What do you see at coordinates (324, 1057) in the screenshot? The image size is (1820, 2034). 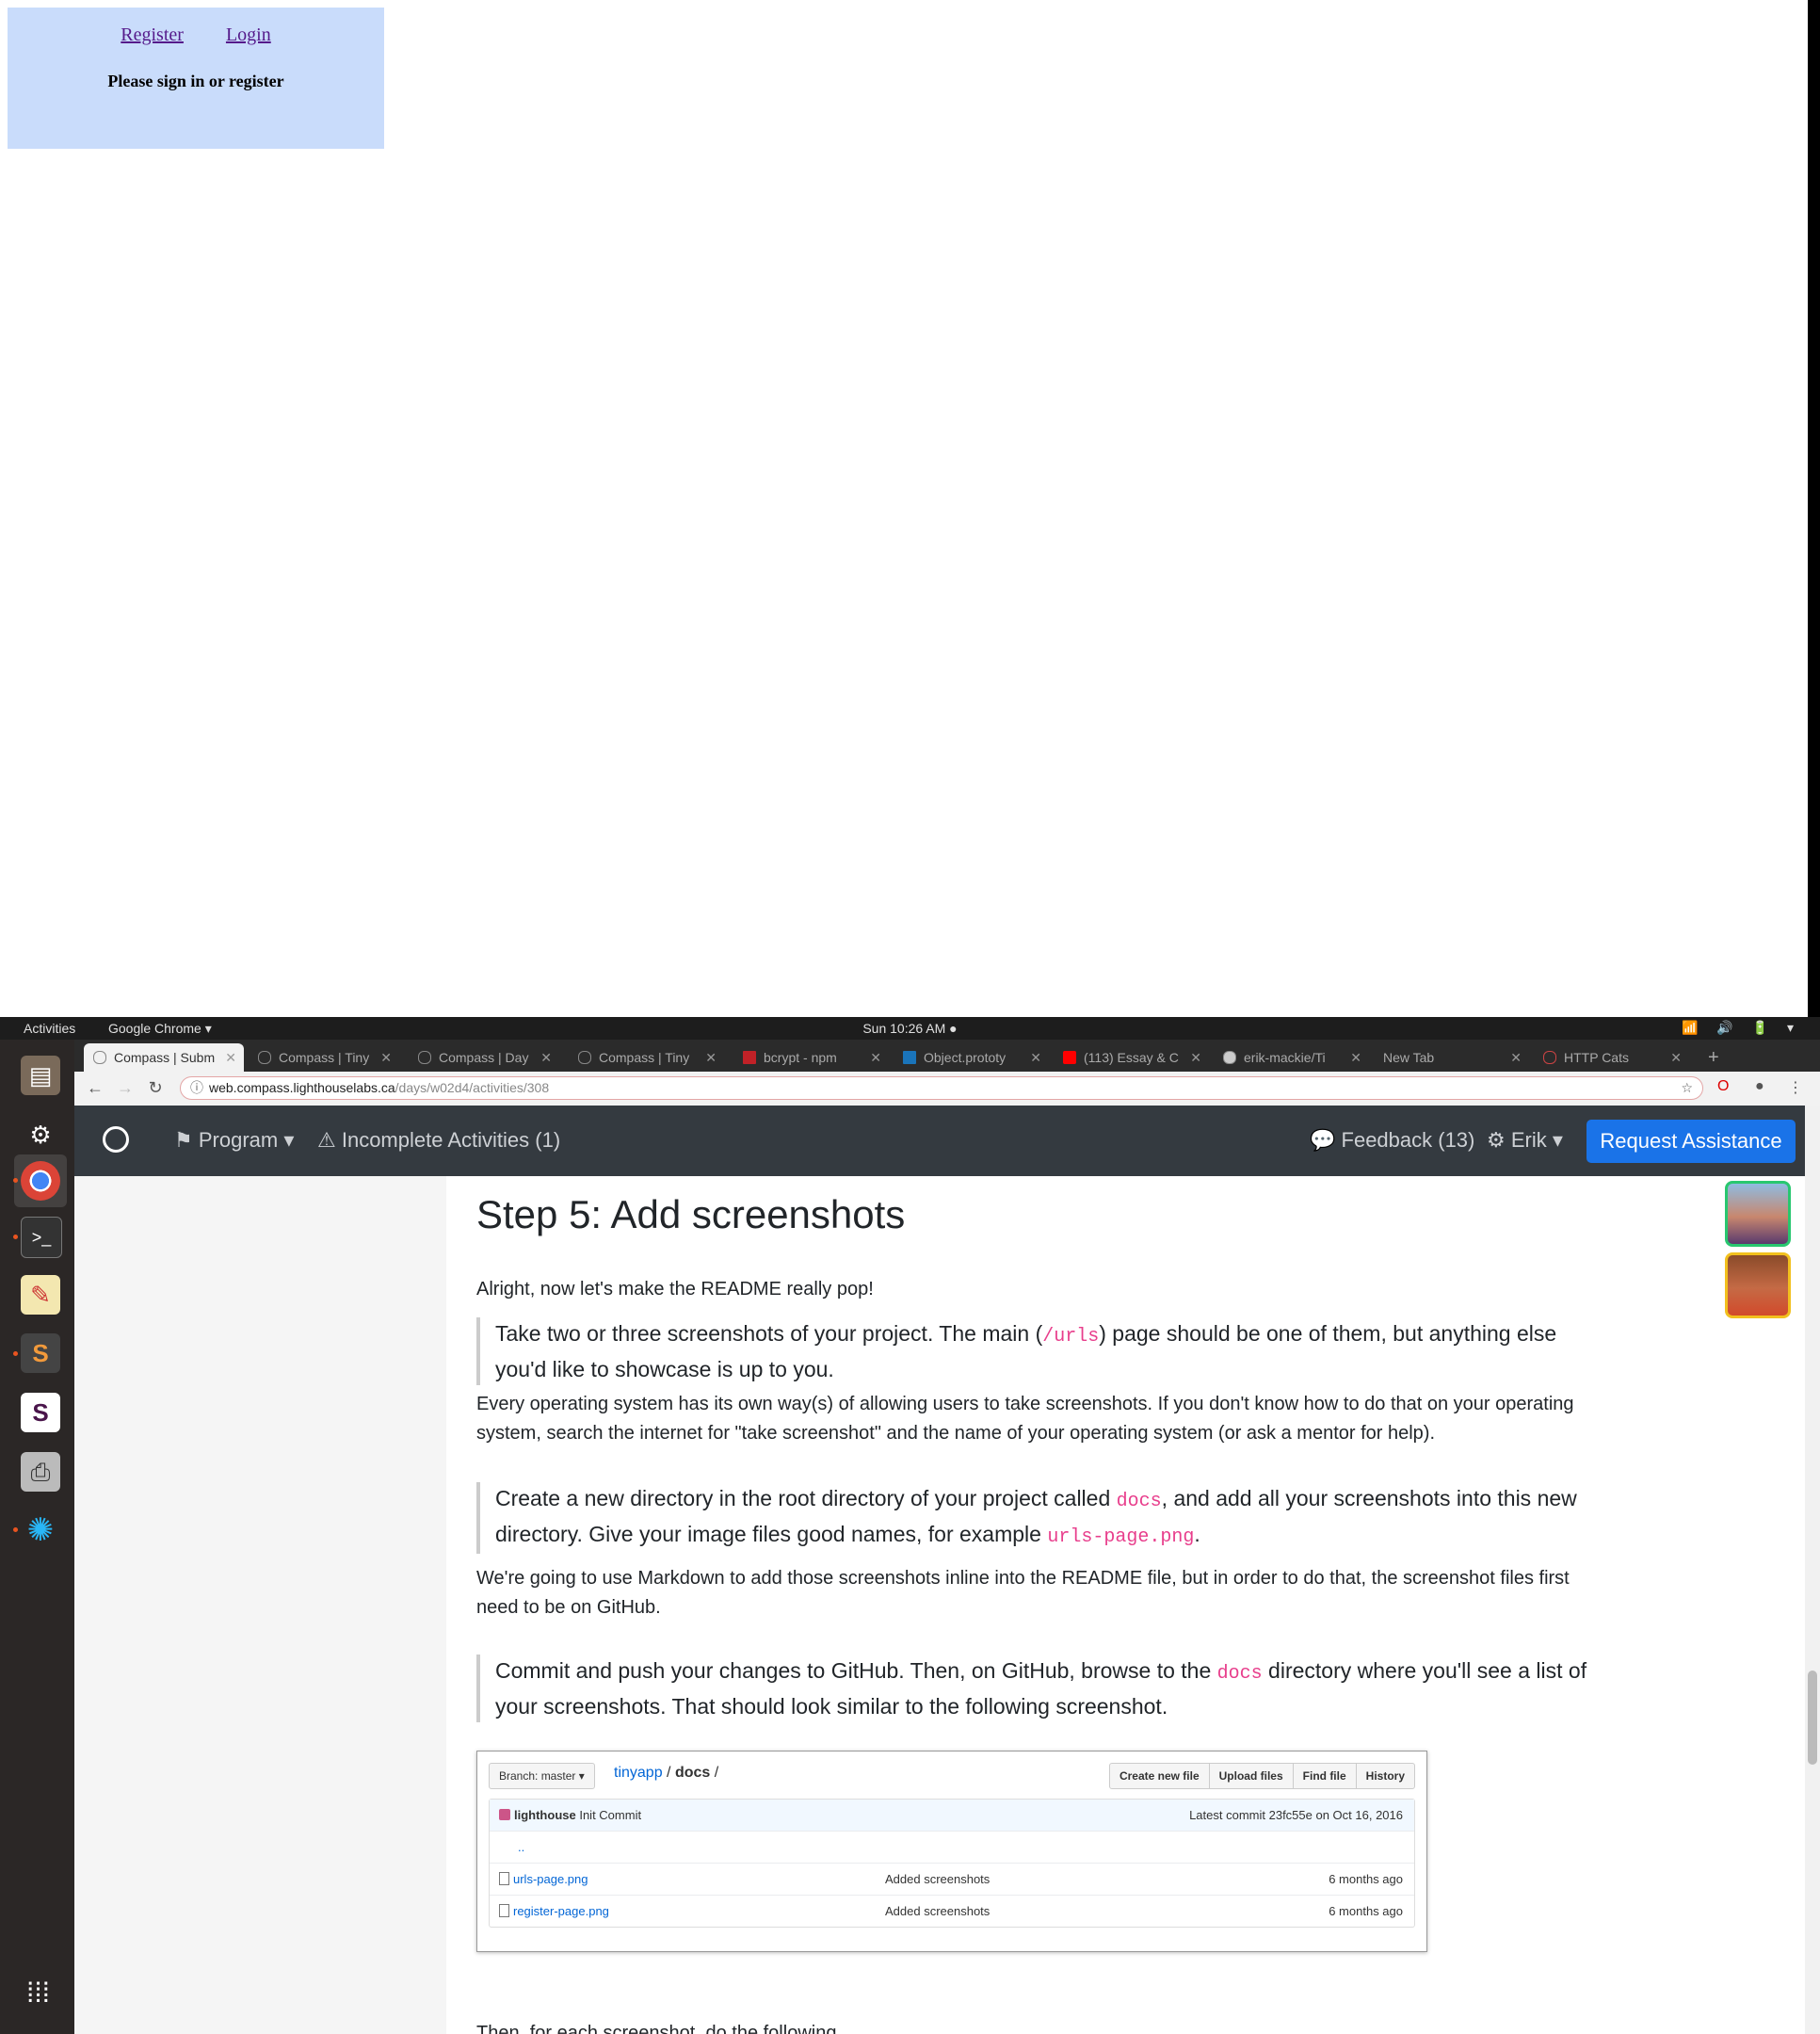 I see `tab-compass-tiny: Compass | Tiny ✕` at bounding box center [324, 1057].